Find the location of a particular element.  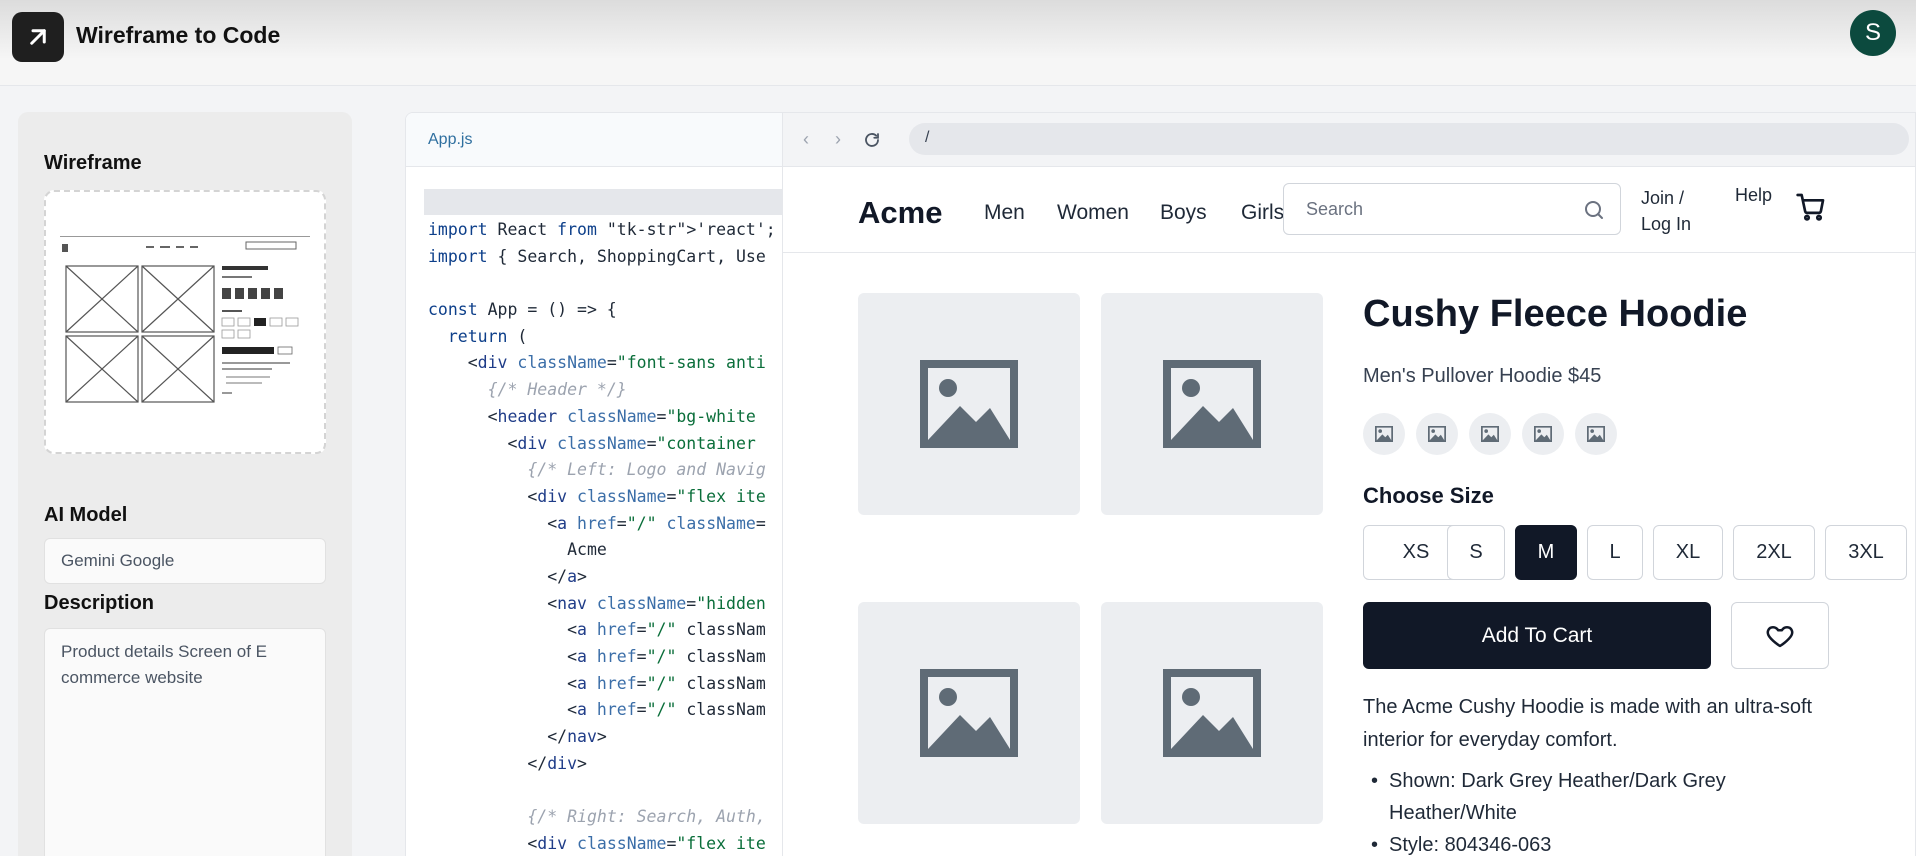

url-bar: / is located at coordinates (1409, 139).